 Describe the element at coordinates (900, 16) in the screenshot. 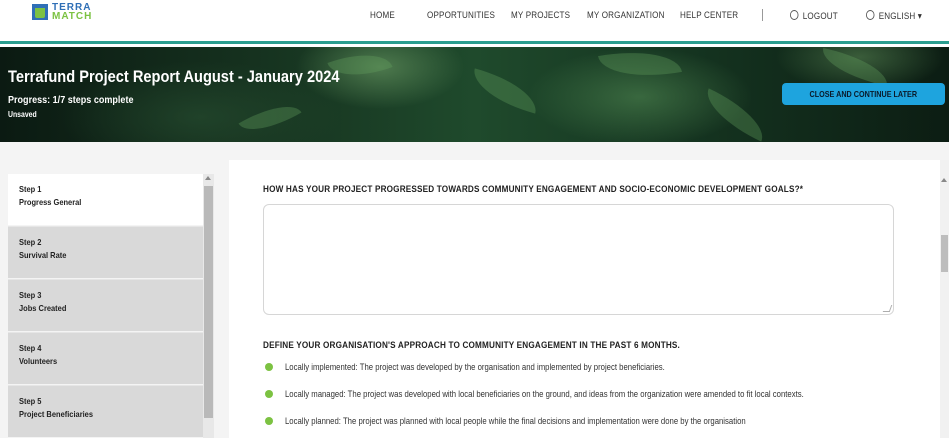

I see `language-label: ENGLISH ▾` at that location.